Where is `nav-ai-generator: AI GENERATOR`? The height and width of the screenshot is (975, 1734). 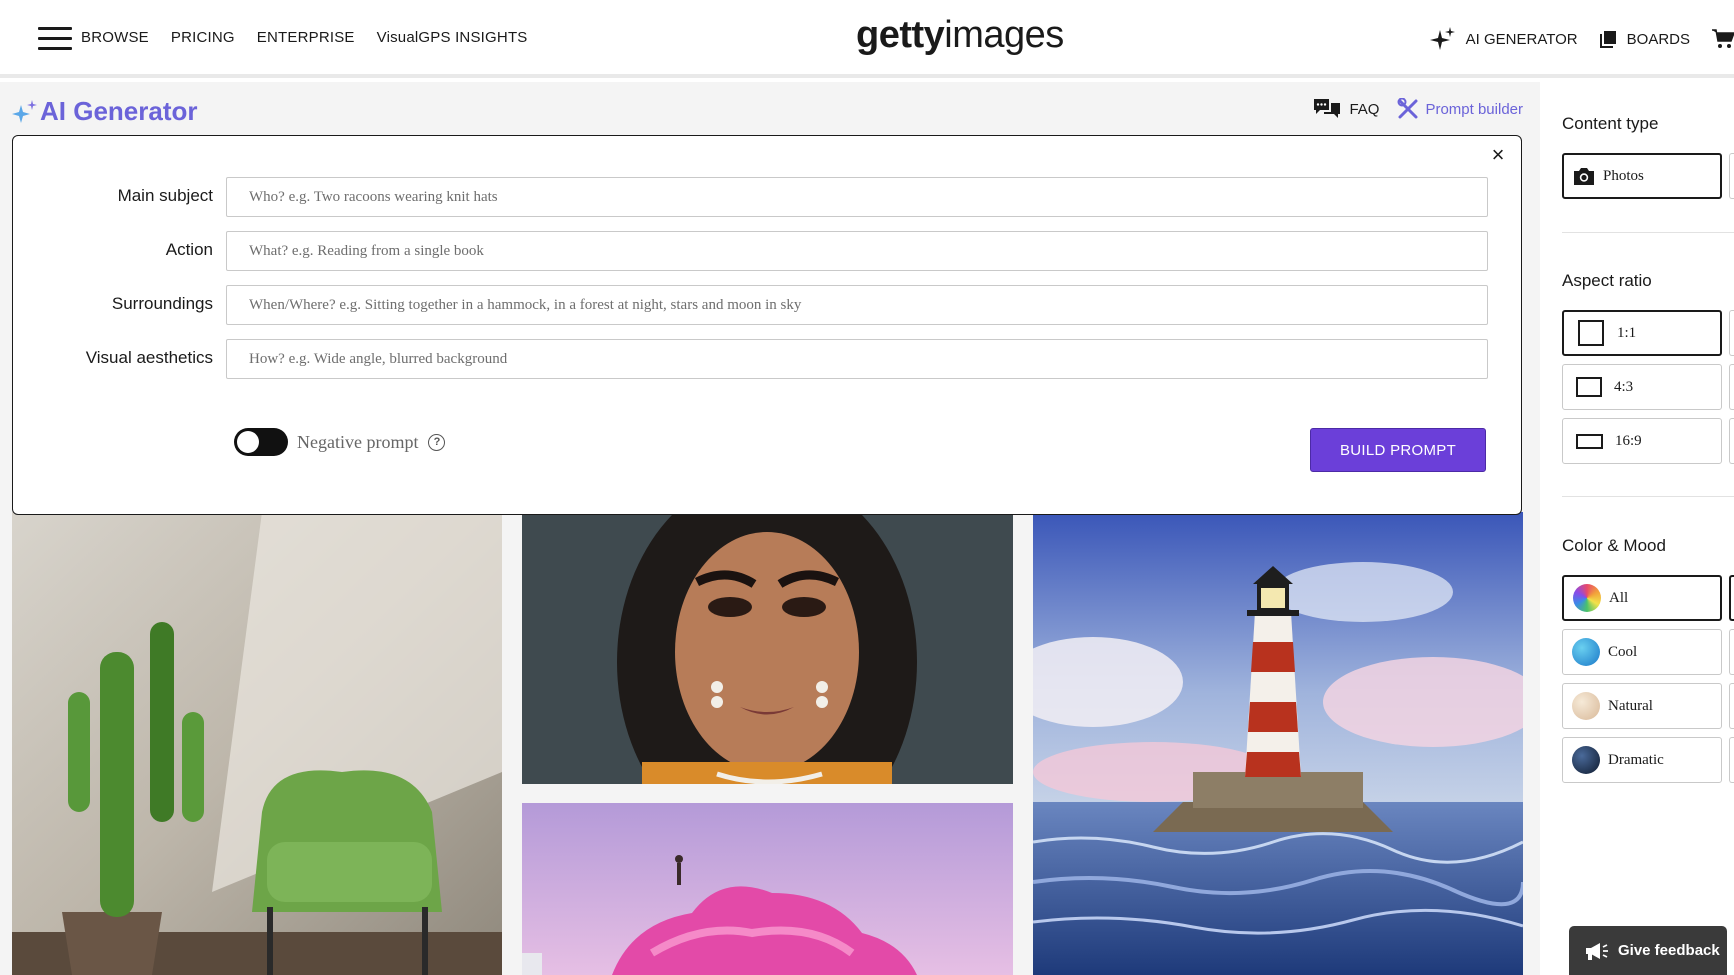
nav-ai-generator: AI GENERATOR is located at coordinates (1503, 39).